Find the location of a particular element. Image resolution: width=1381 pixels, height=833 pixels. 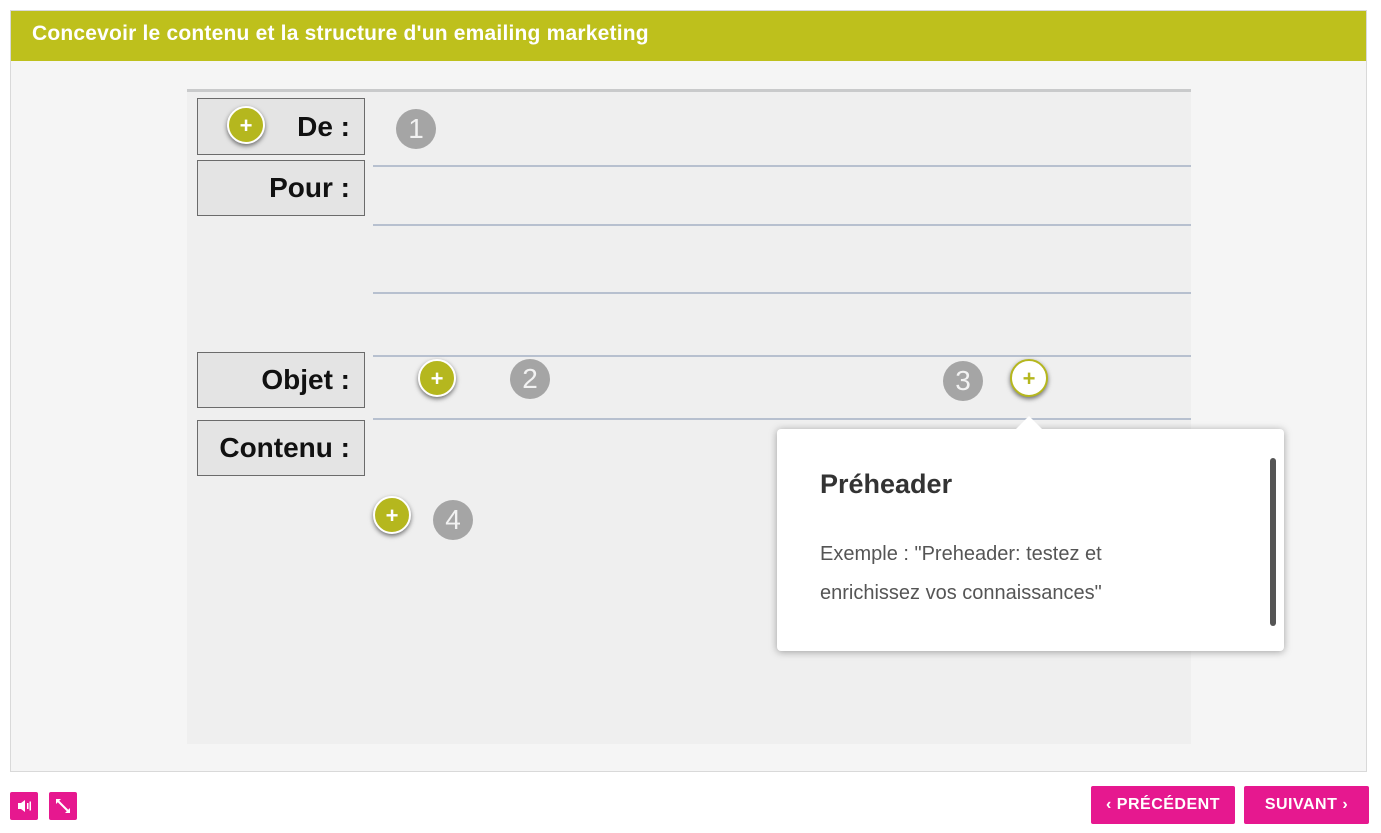

speaker-icon is located at coordinates (24, 806).